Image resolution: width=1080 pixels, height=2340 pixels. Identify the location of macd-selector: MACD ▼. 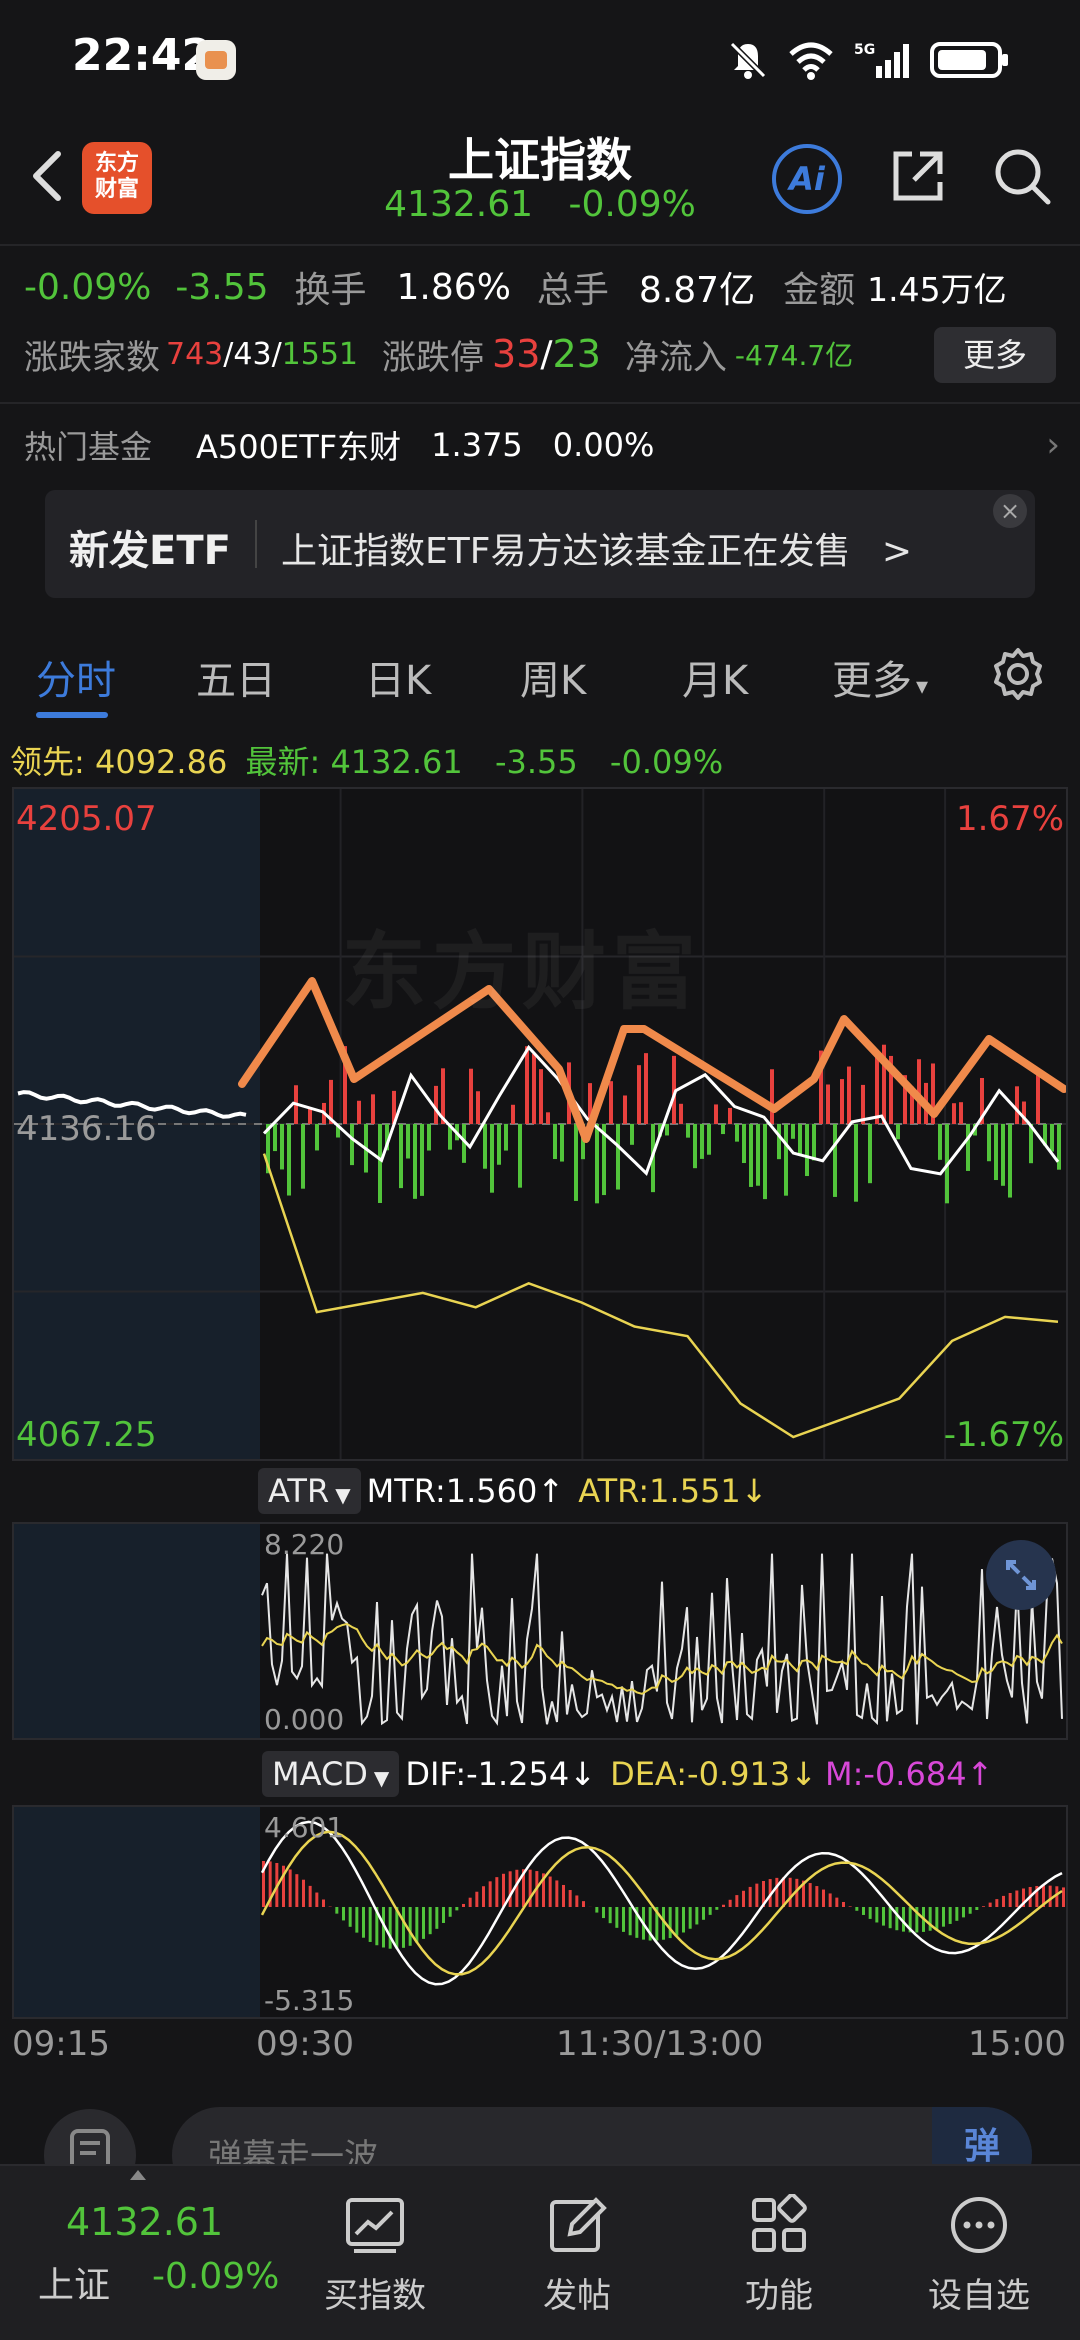
(331, 1774).